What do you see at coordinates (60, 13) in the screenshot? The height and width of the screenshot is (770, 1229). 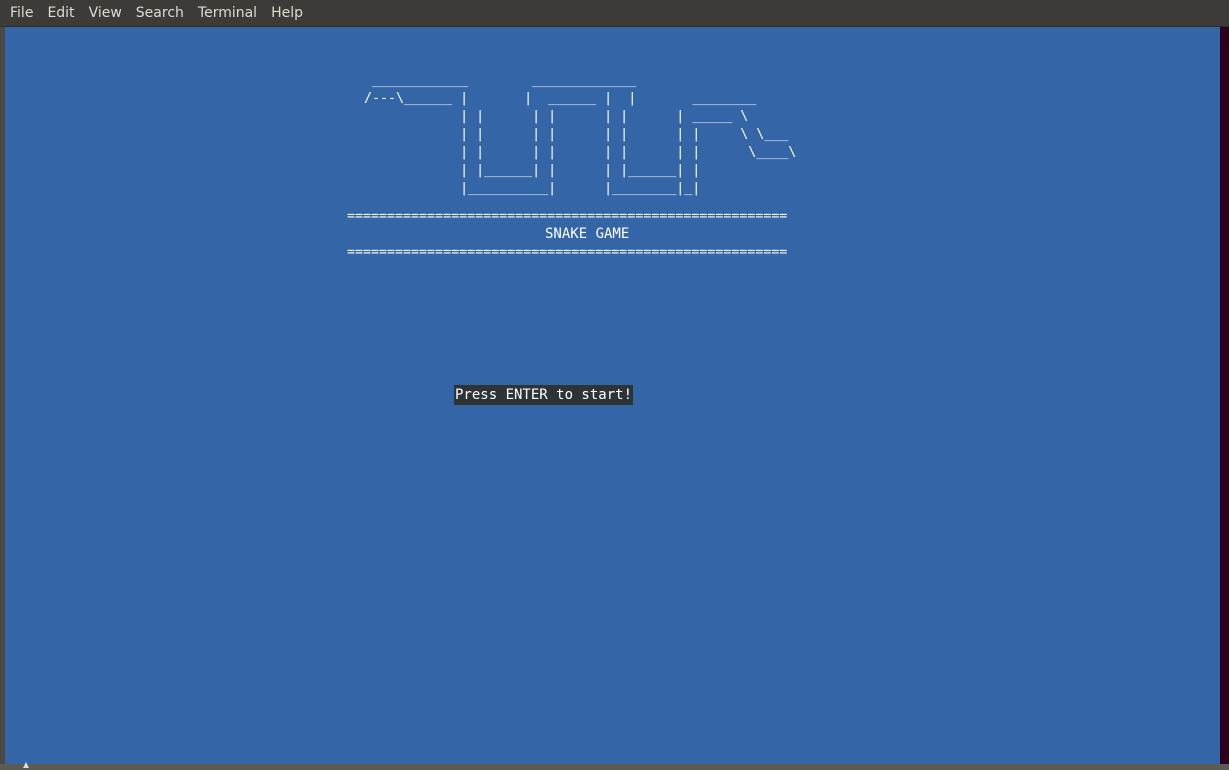 I see `menu-edit: Edit` at bounding box center [60, 13].